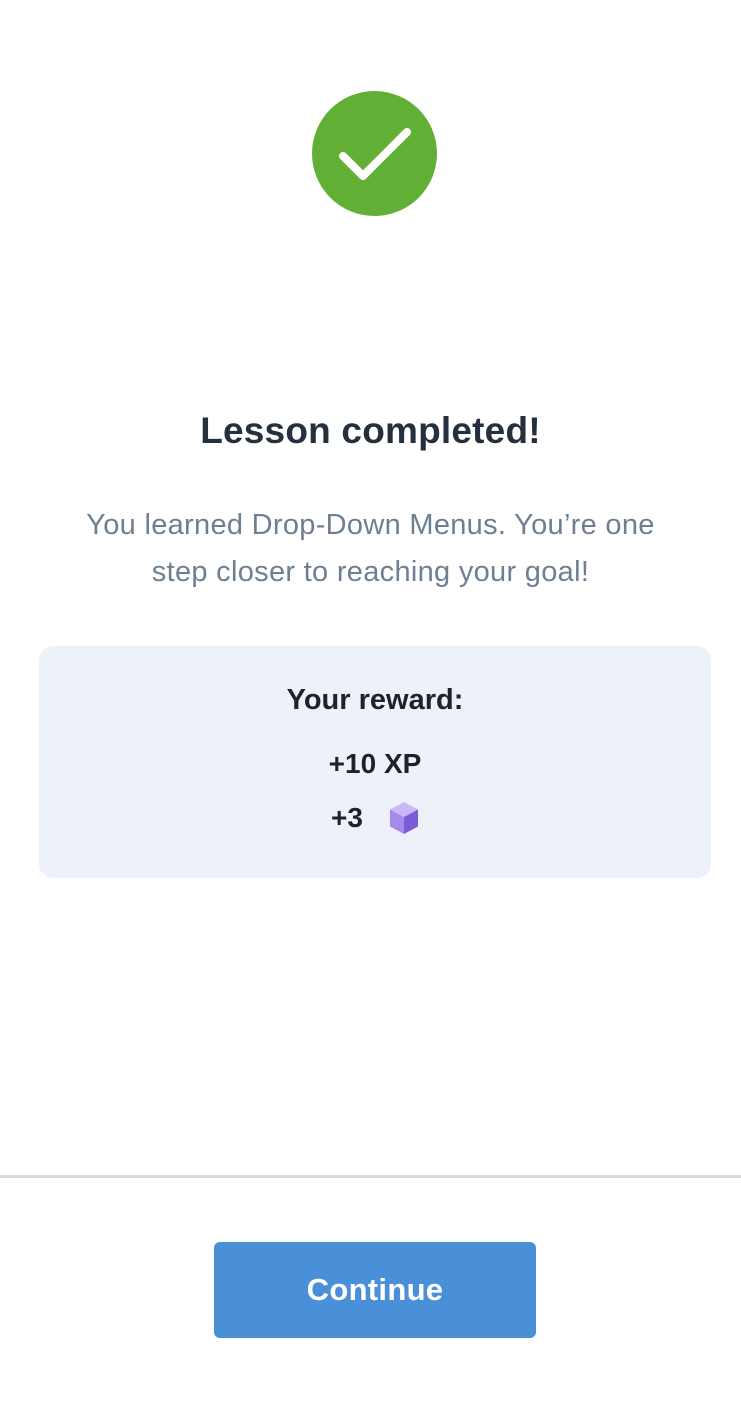 The width and height of the screenshot is (741, 1402). Describe the element at coordinates (370, 1176) in the screenshot. I see `footer-divider` at that location.